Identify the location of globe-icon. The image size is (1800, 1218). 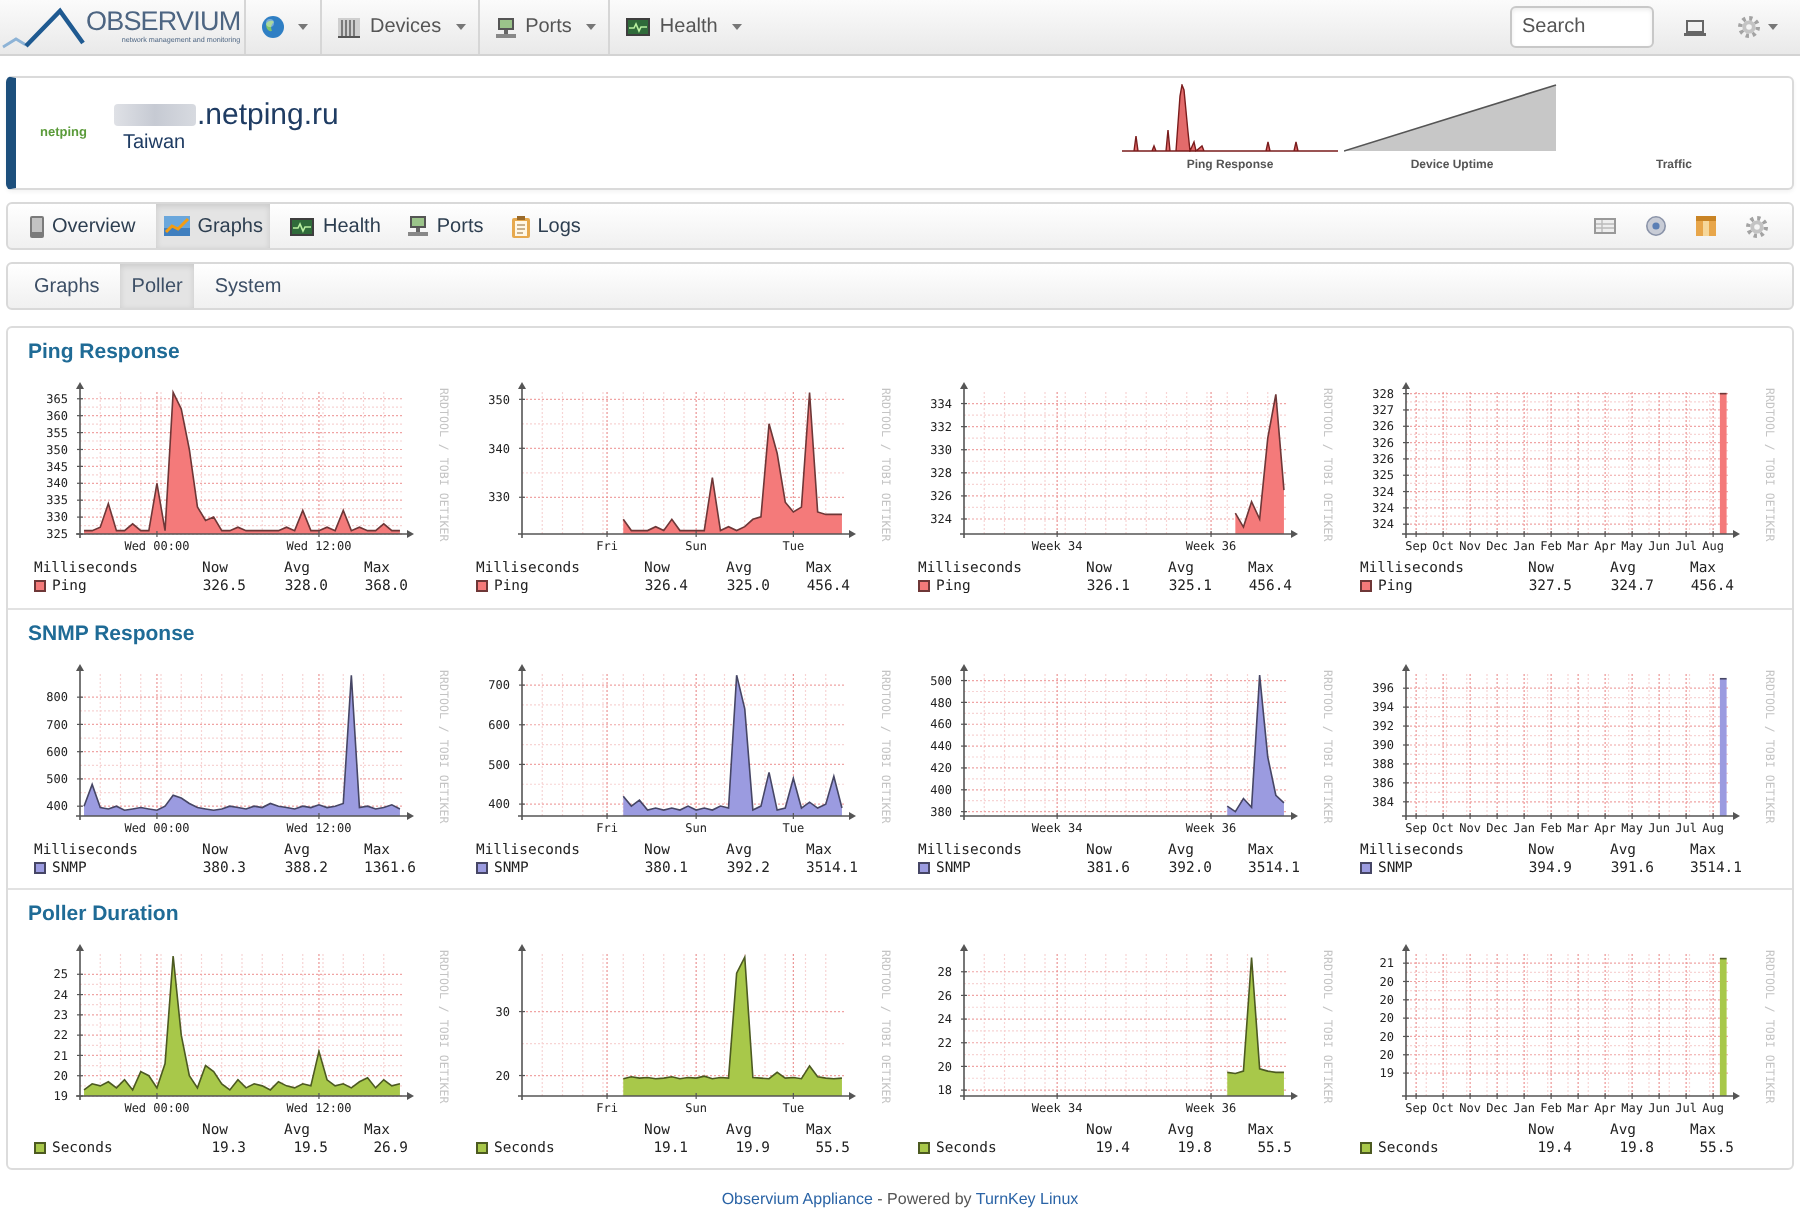
(273, 27).